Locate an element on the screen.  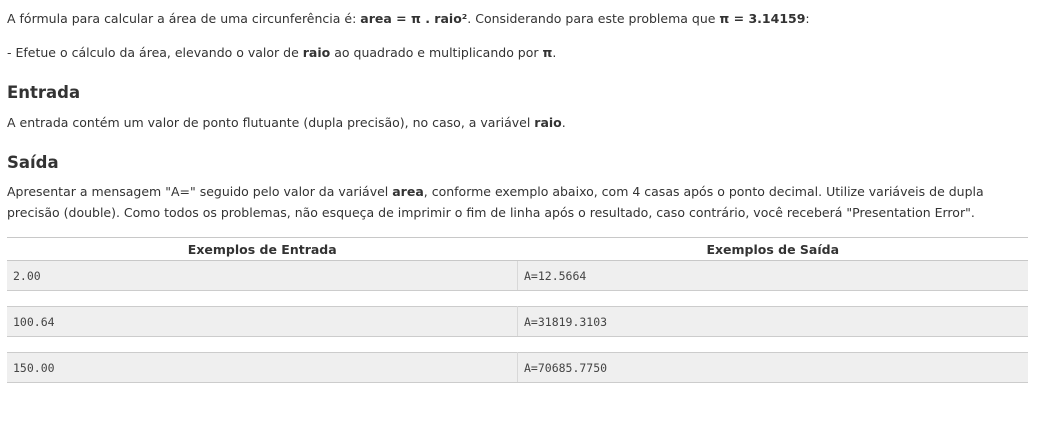
instruction-raio: raio is located at coordinates (316, 52).